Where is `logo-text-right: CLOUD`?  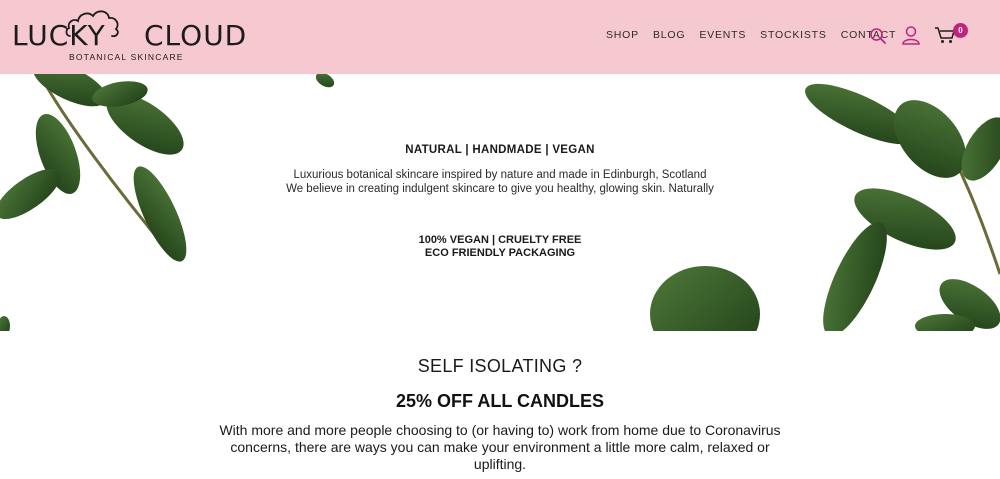
logo-text-right: CLOUD is located at coordinates (196, 35).